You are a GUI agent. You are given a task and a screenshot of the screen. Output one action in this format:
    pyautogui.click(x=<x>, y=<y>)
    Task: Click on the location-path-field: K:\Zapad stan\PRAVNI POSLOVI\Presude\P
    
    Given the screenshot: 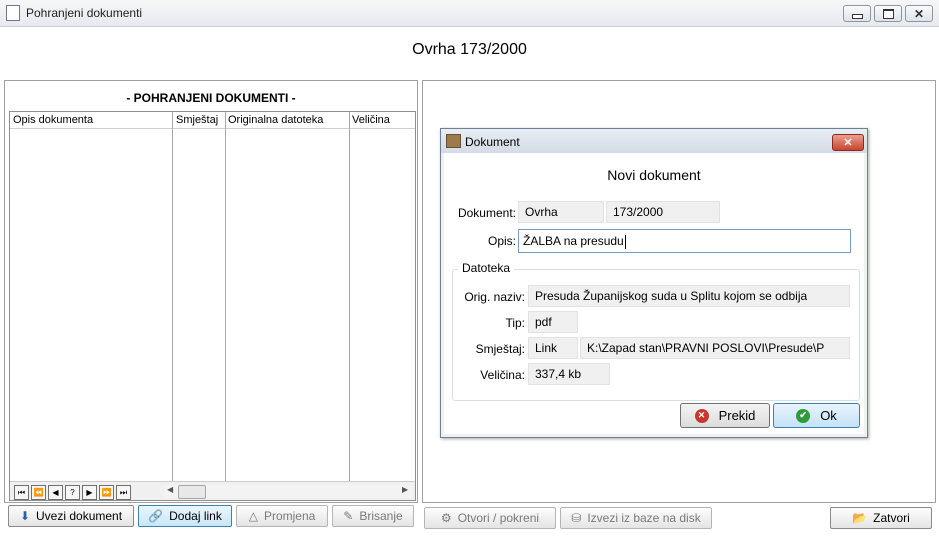 What is the action you would take?
    pyautogui.click(x=715, y=348)
    